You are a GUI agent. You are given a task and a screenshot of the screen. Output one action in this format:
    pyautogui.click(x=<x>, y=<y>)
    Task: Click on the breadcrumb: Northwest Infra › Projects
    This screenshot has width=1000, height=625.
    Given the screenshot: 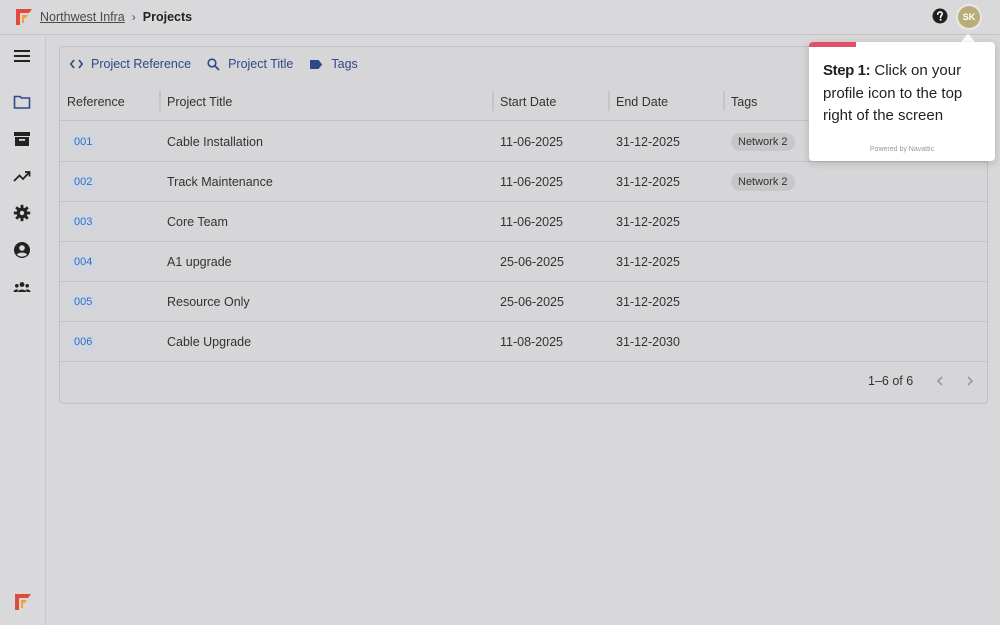 What is the action you would take?
    pyautogui.click(x=116, y=17)
    